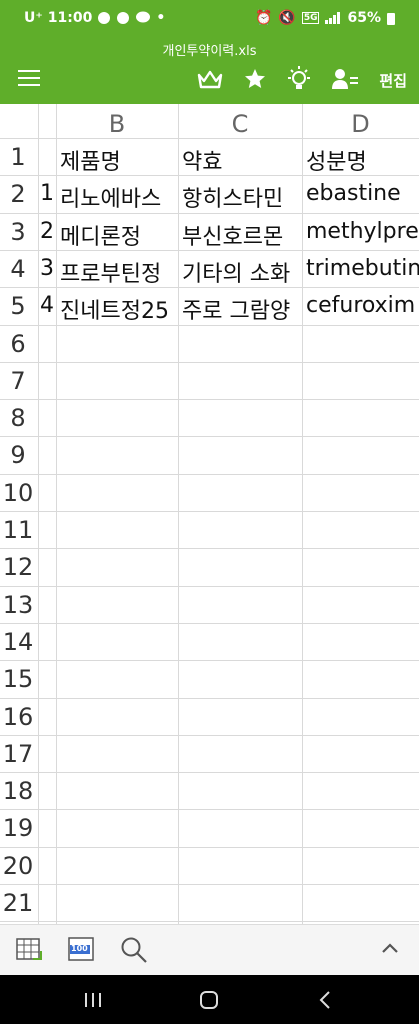 The image size is (419, 1024). I want to click on edit-button: 편집, so click(393, 80).